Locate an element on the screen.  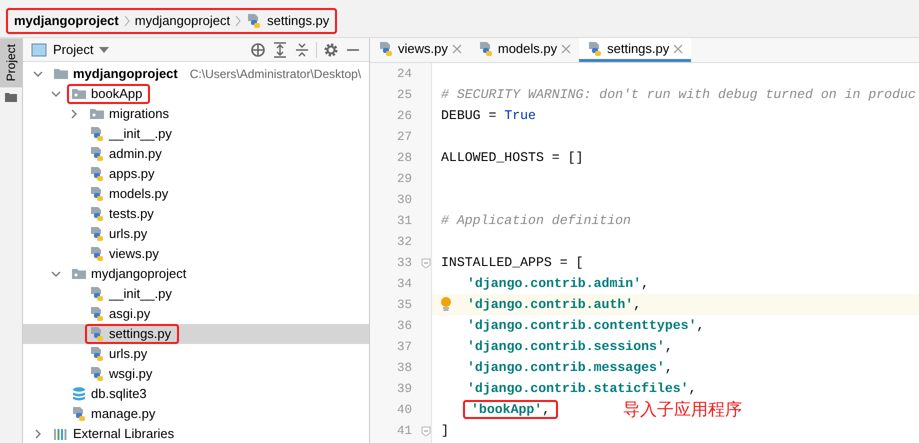
tree-item: settings.py is located at coordinates (196, 334).